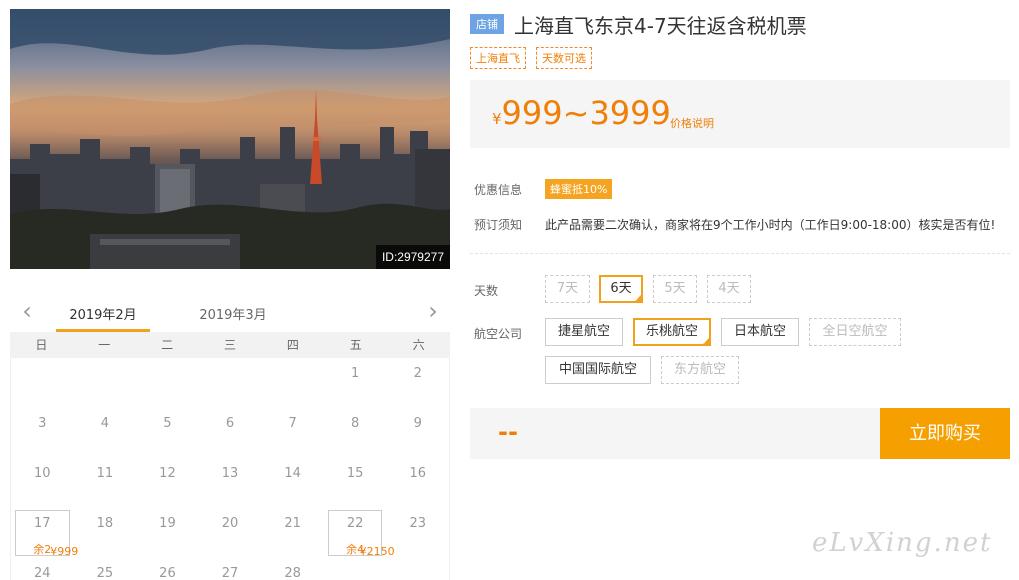  I want to click on buy-bar: -- 立即购买, so click(740, 433).